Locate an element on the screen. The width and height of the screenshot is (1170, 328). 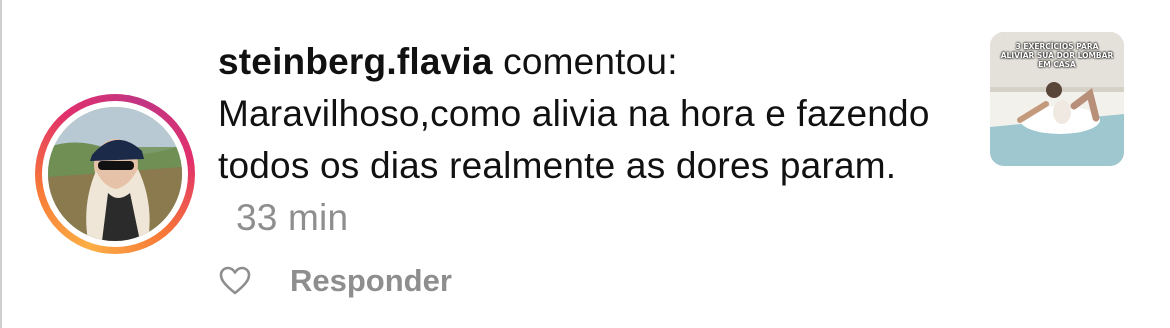
avatar is located at coordinates (115, 174).